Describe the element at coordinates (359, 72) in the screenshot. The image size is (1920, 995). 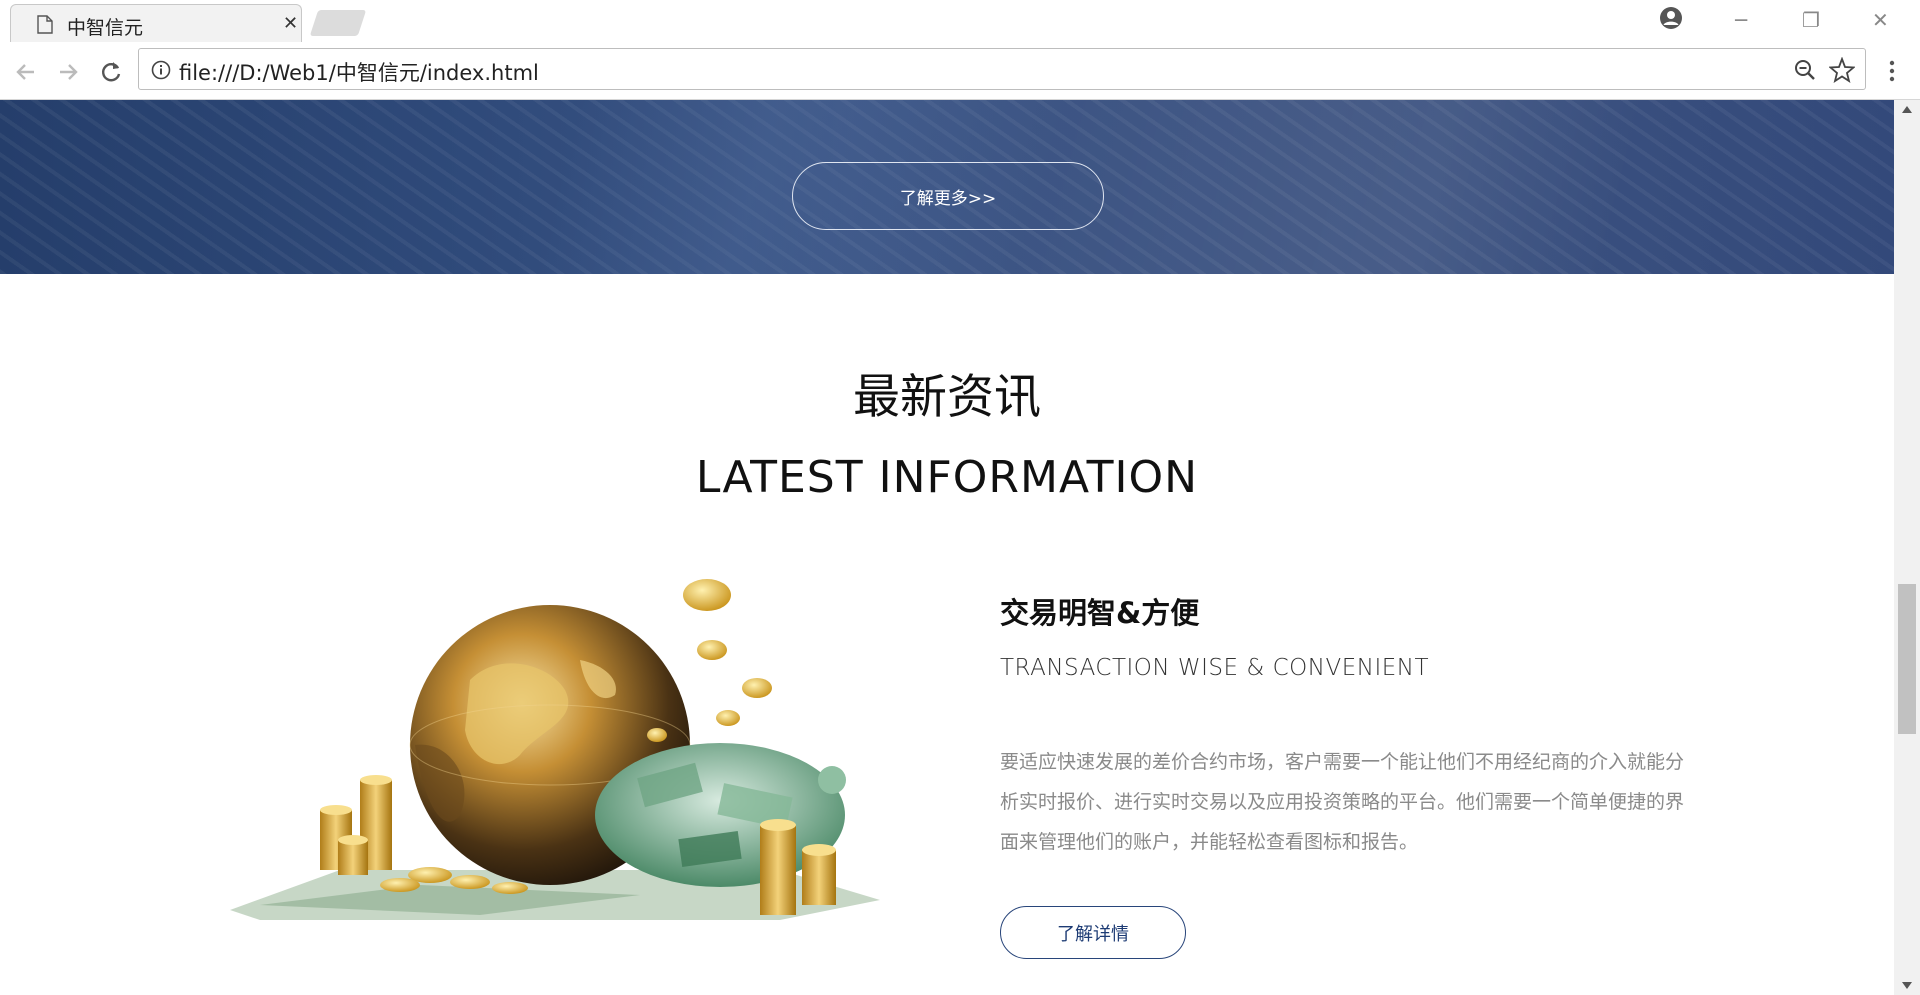
I see `url-text: file:///D:/Web1/中智信元/index.html` at that location.